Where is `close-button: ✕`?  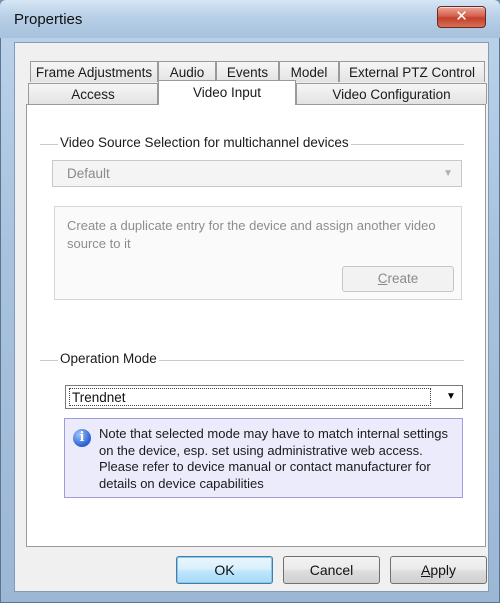 close-button: ✕ is located at coordinates (461, 17).